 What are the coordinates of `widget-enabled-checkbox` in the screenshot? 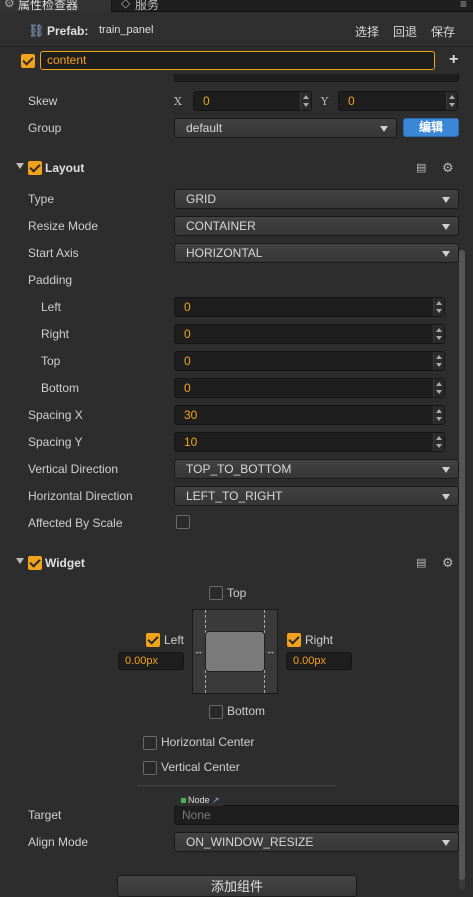 It's located at (35, 563).